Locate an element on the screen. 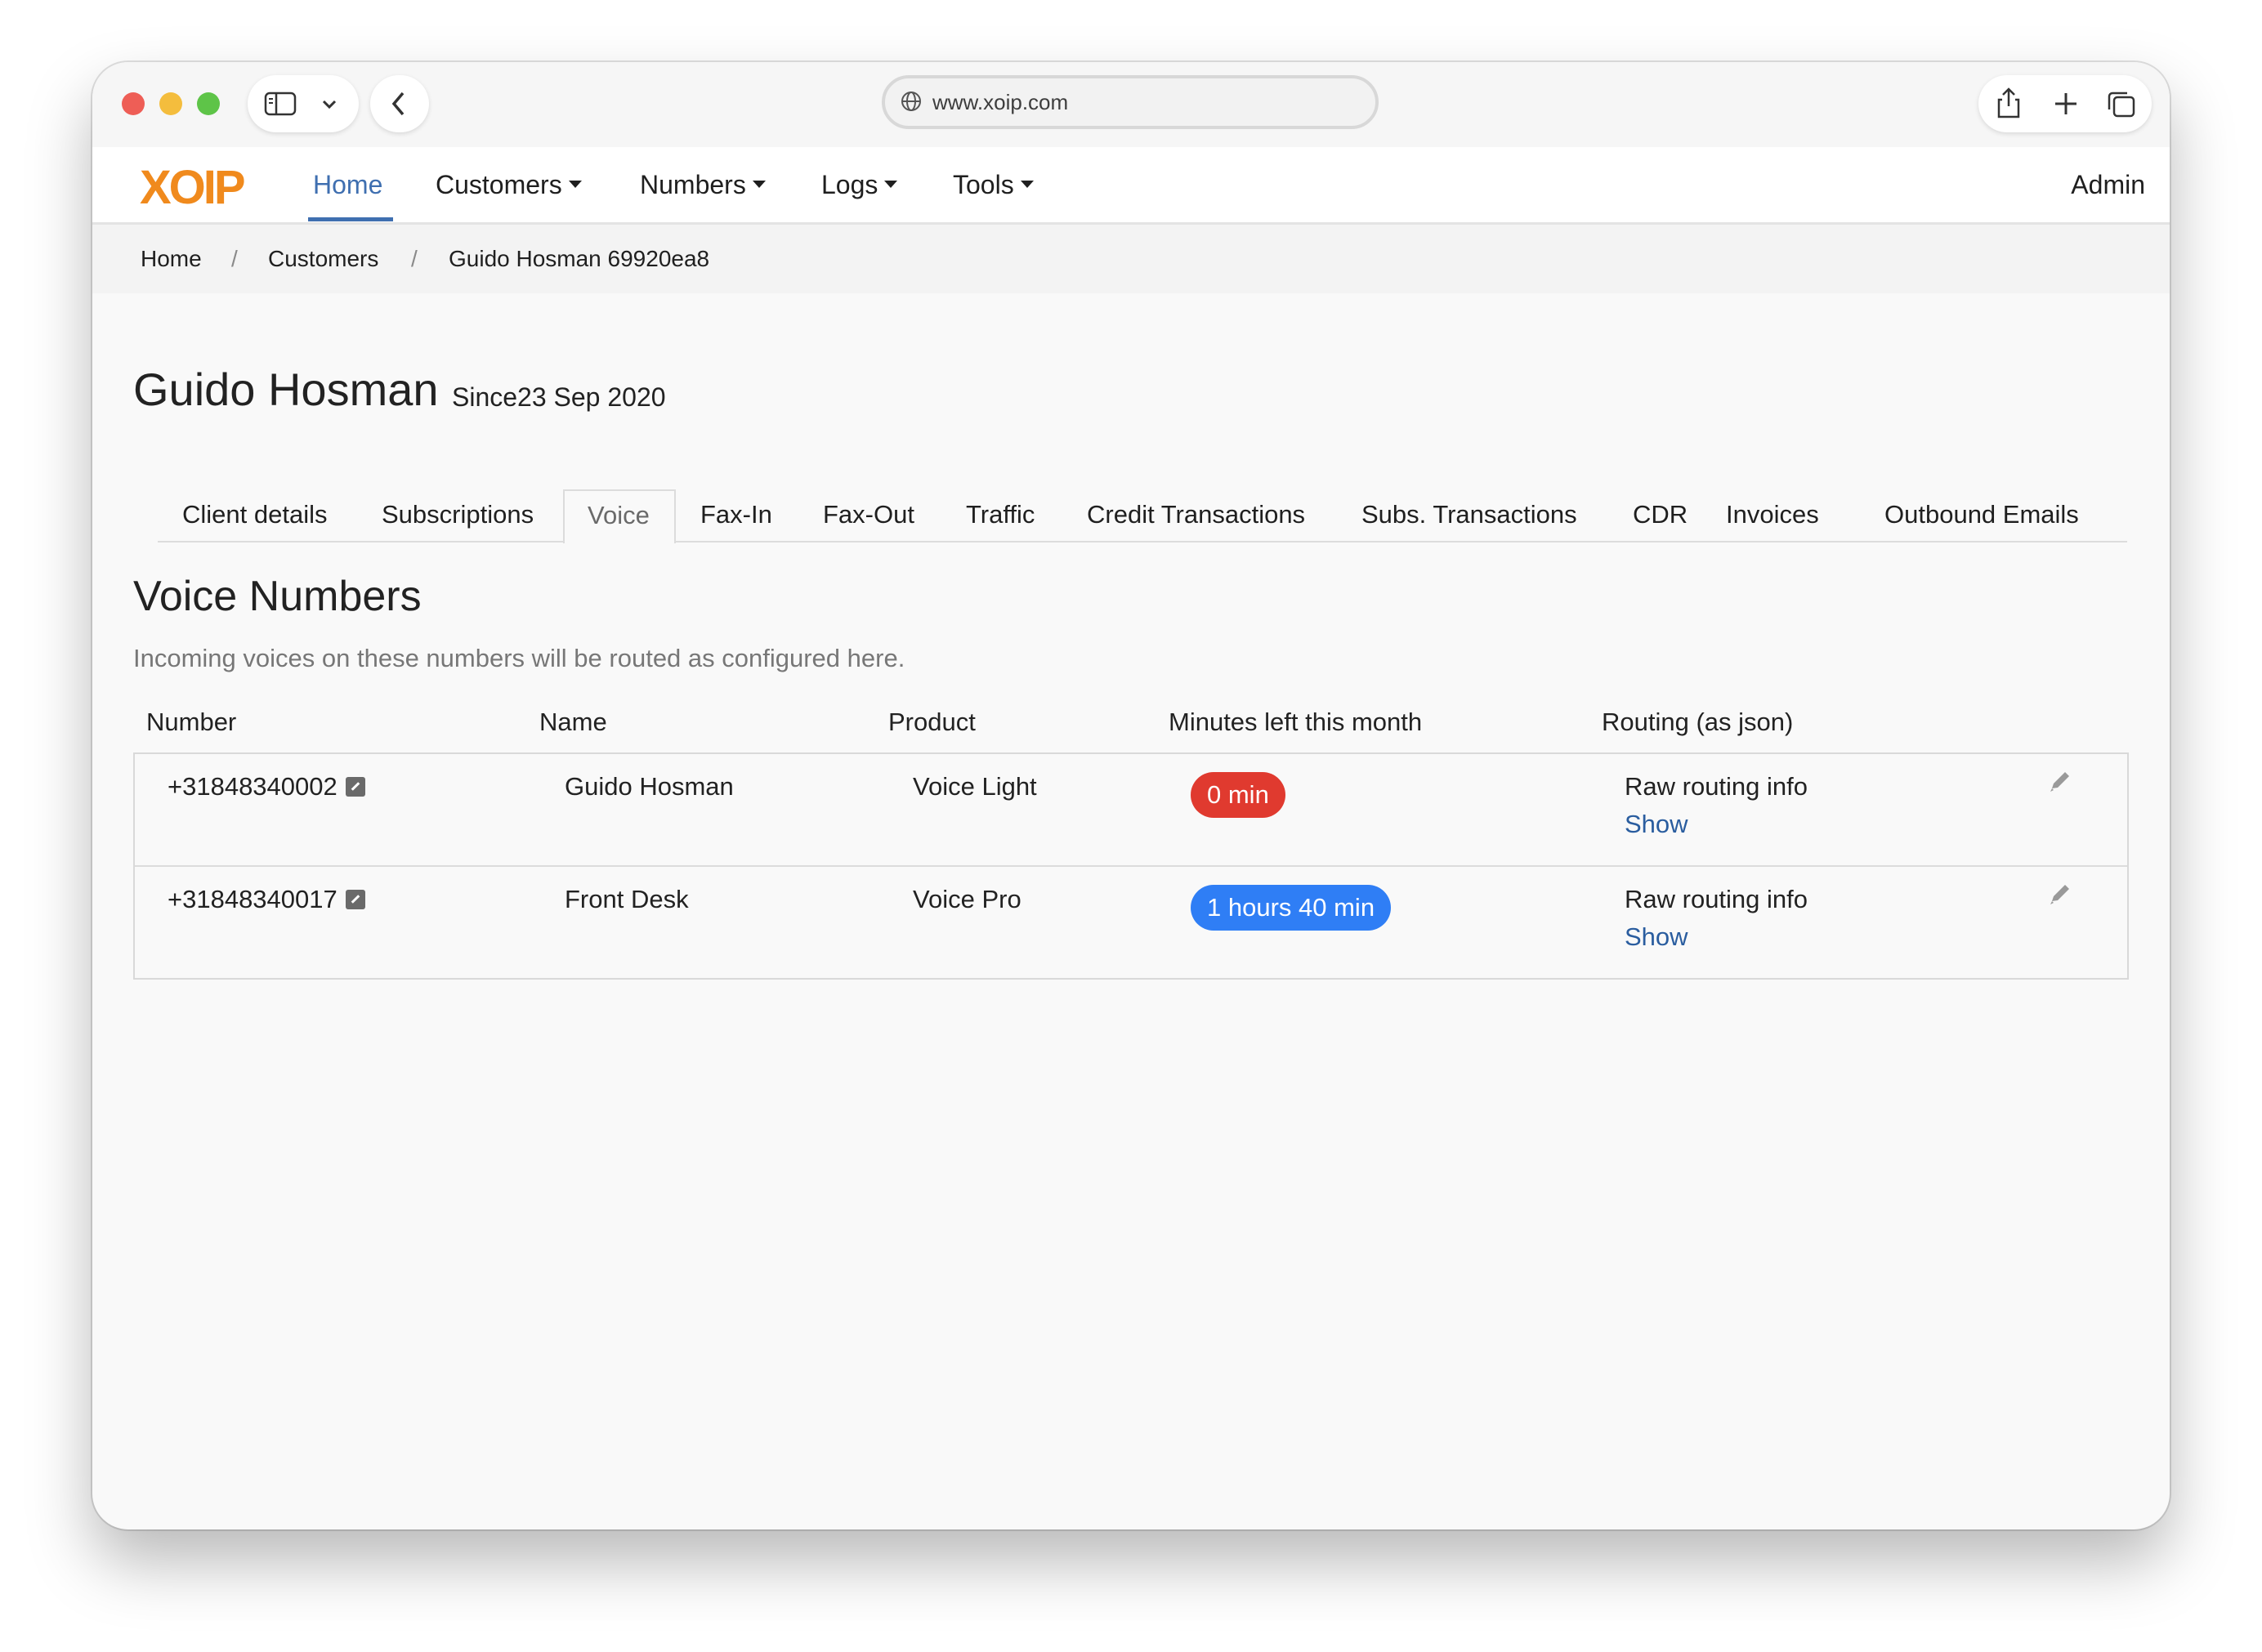  tab-invoices: Invoices is located at coordinates (1772, 514).